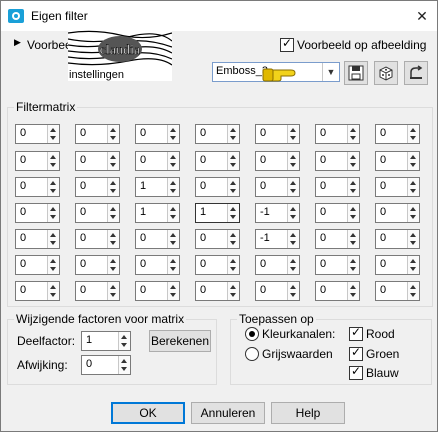 This screenshot has height=432, width=438. Describe the element at coordinates (356, 353) in the screenshot. I see `green-checkbox` at that location.